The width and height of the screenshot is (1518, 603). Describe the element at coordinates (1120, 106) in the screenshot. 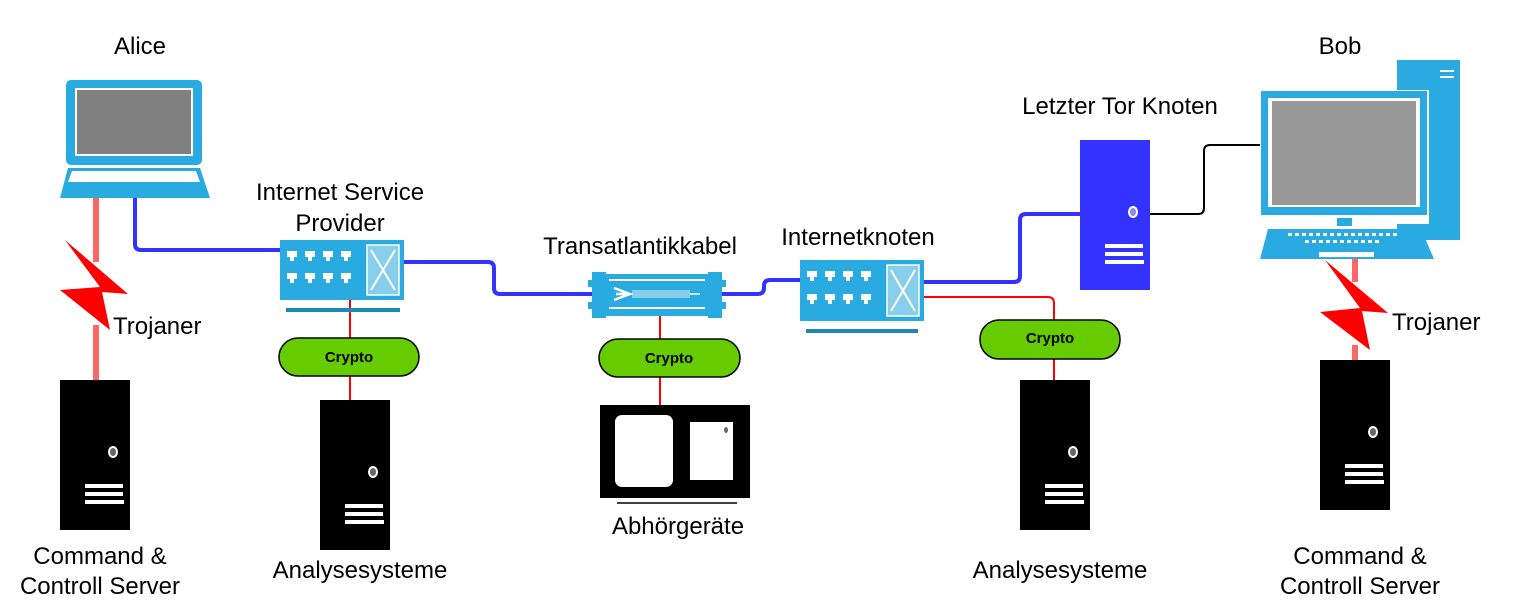

I see `tor-exit-label: Letzter Tor Knoten` at that location.